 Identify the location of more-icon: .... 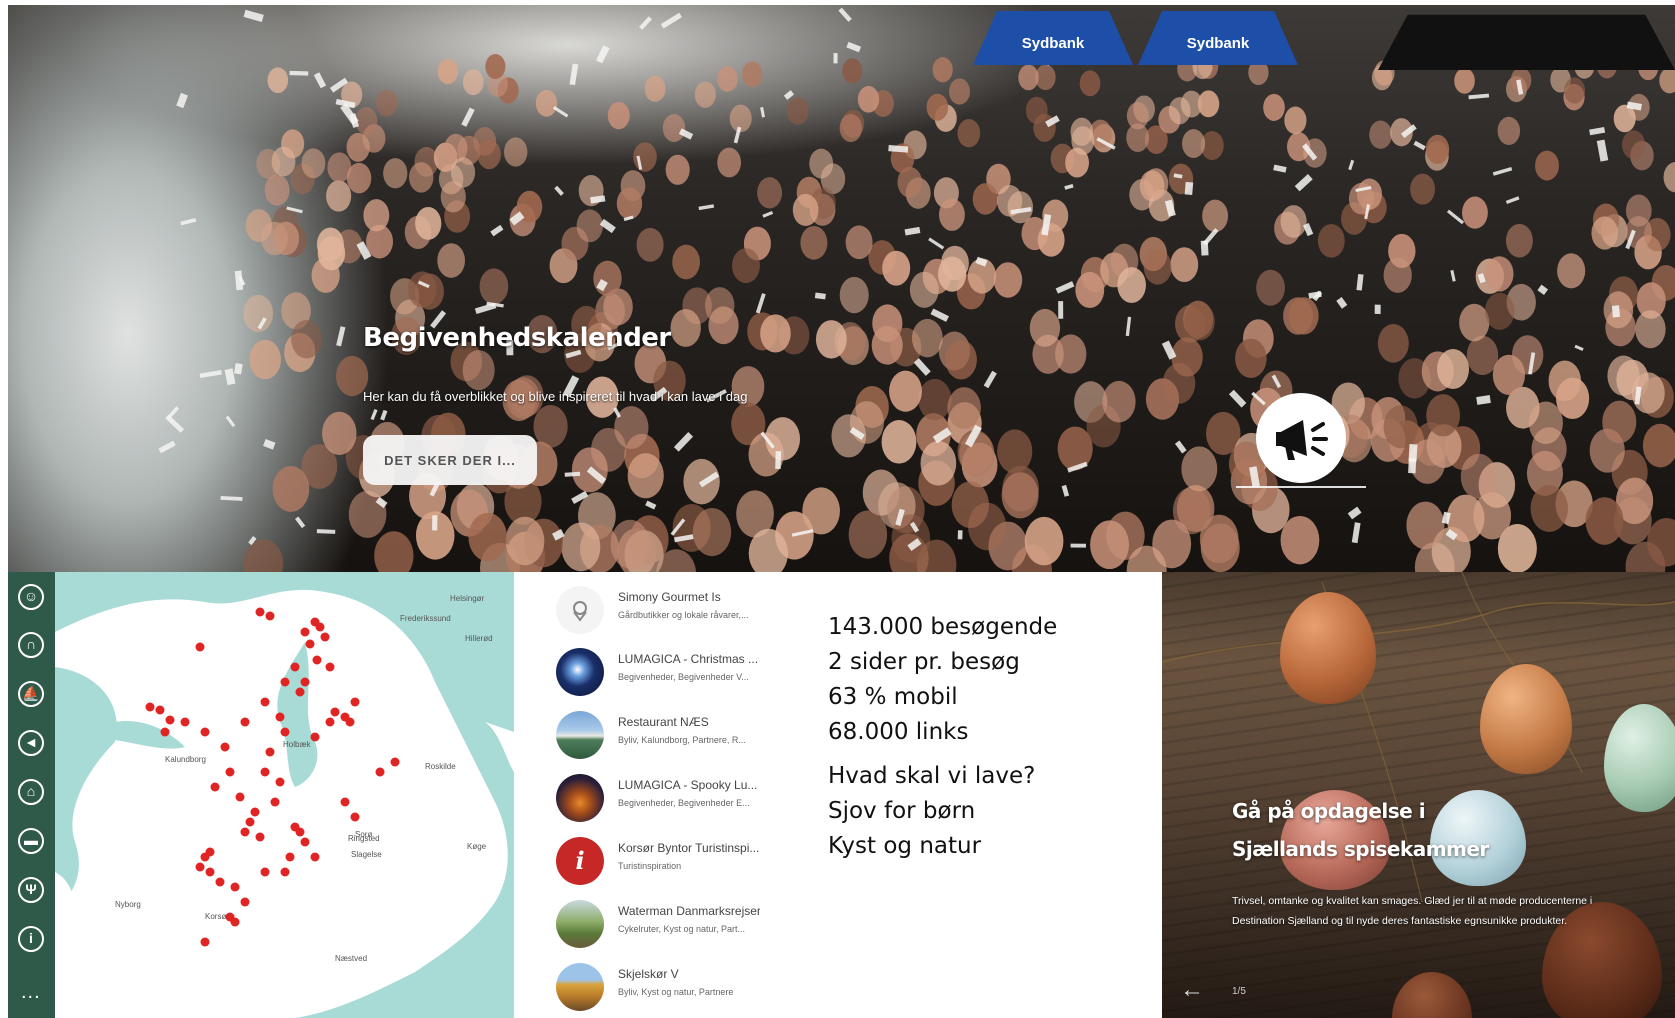
(31, 992).